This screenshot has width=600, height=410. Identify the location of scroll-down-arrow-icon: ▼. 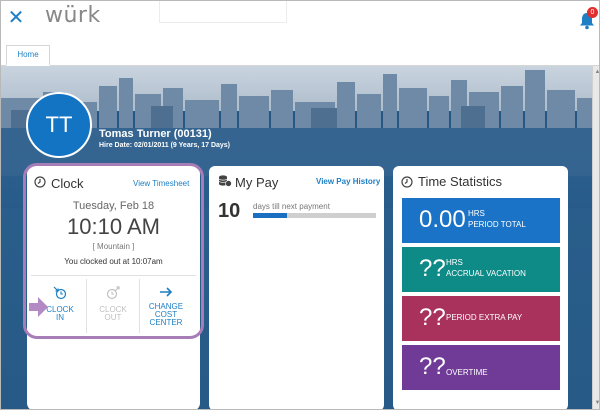
(596, 403).